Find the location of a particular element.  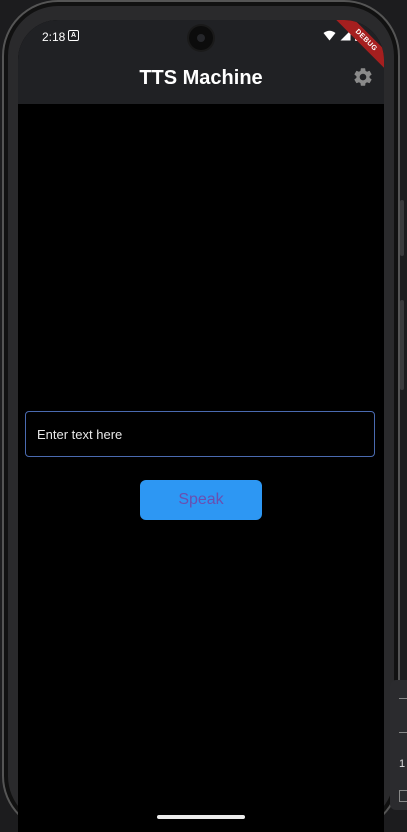

volume-button is located at coordinates (402, 228).